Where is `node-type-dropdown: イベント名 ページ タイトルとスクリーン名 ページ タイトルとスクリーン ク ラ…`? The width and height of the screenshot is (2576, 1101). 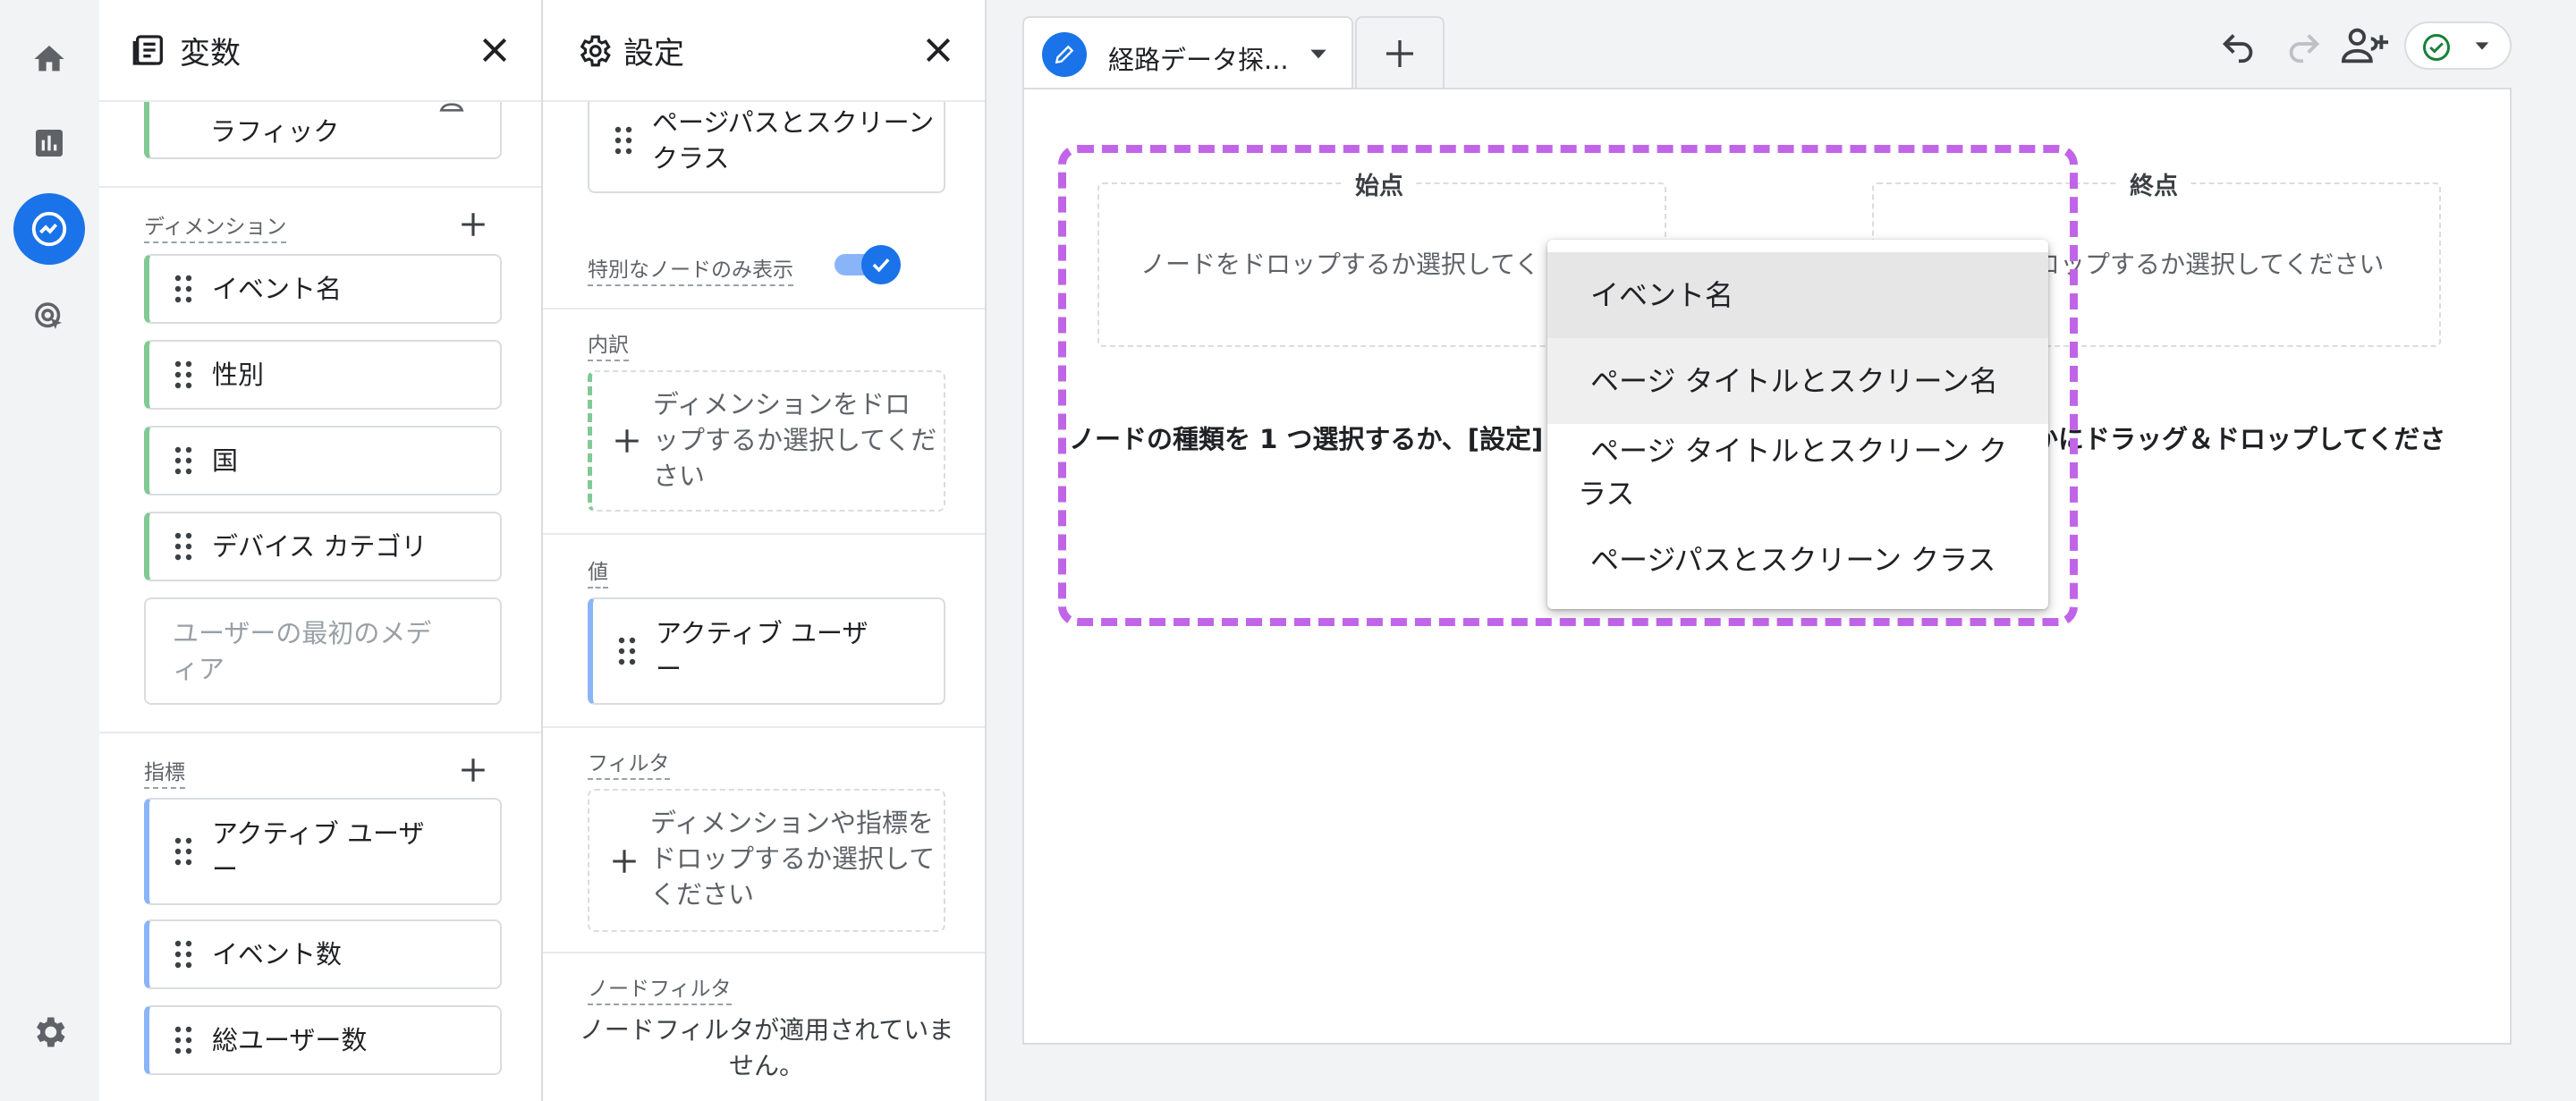
node-type-dropdown: イベント名 ページ タイトルとスクリーン名 ページ タイトルとスクリーン ク ラ… is located at coordinates (1797, 424).